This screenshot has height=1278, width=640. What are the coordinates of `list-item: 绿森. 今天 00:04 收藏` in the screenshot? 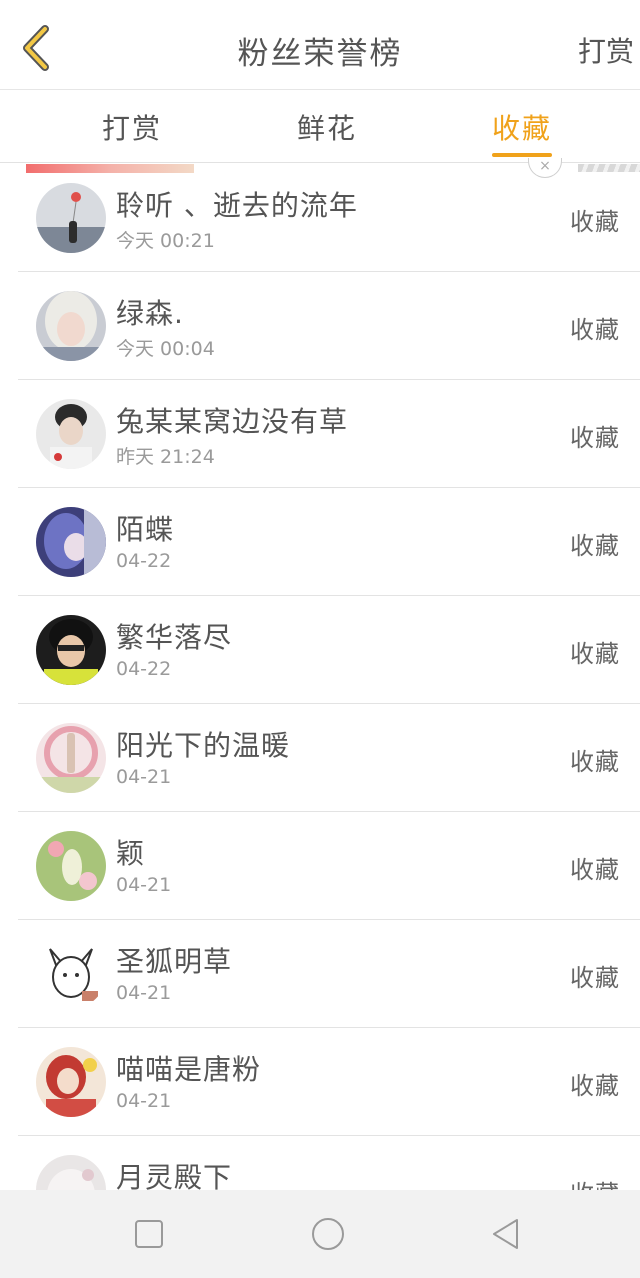 It's located at (329, 326).